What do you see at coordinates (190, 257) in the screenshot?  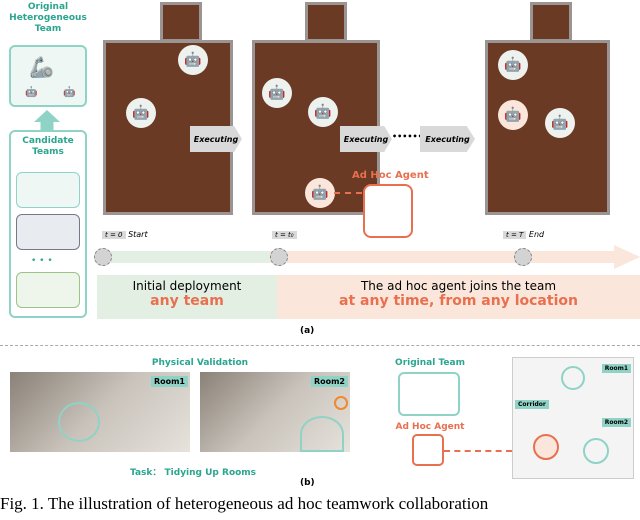 I see `timeline-bar-initial` at bounding box center [190, 257].